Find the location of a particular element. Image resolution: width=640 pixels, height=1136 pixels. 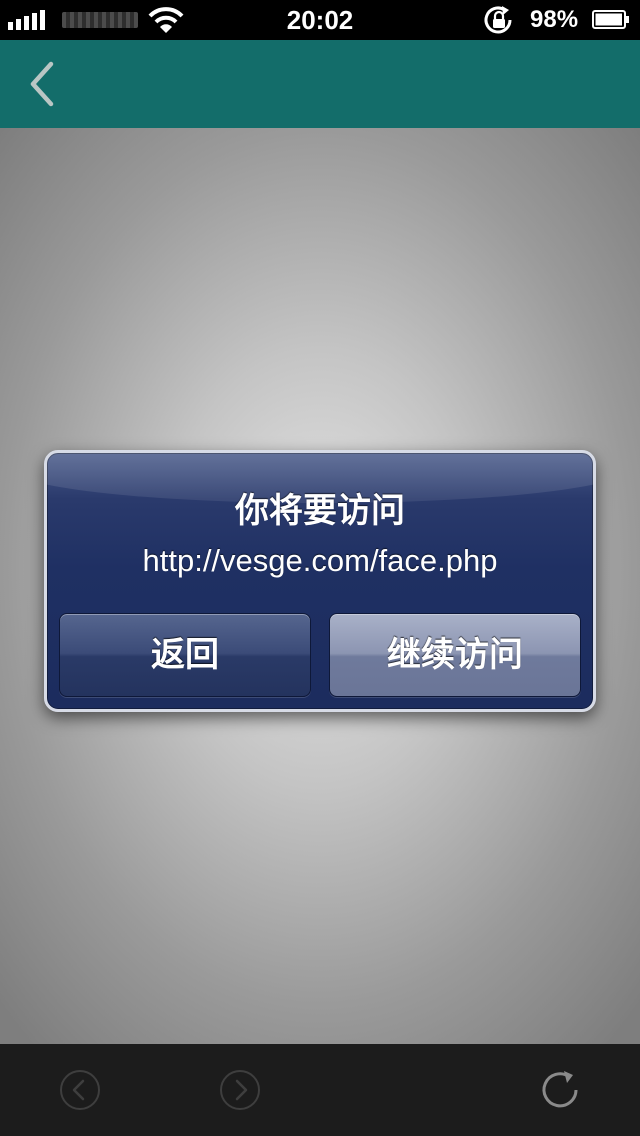

rotation-lock-icon is located at coordinates (498, 20).